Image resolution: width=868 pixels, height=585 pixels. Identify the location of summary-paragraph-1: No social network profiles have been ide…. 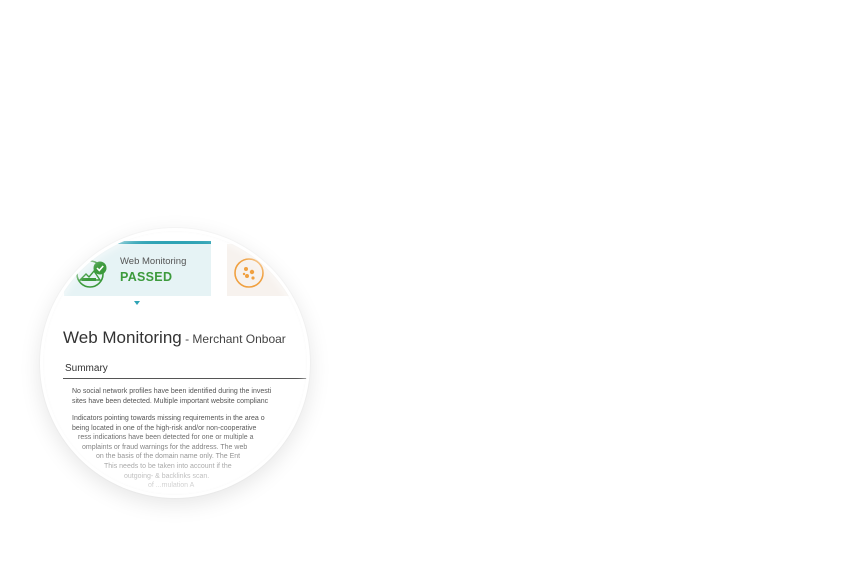
(189, 396).